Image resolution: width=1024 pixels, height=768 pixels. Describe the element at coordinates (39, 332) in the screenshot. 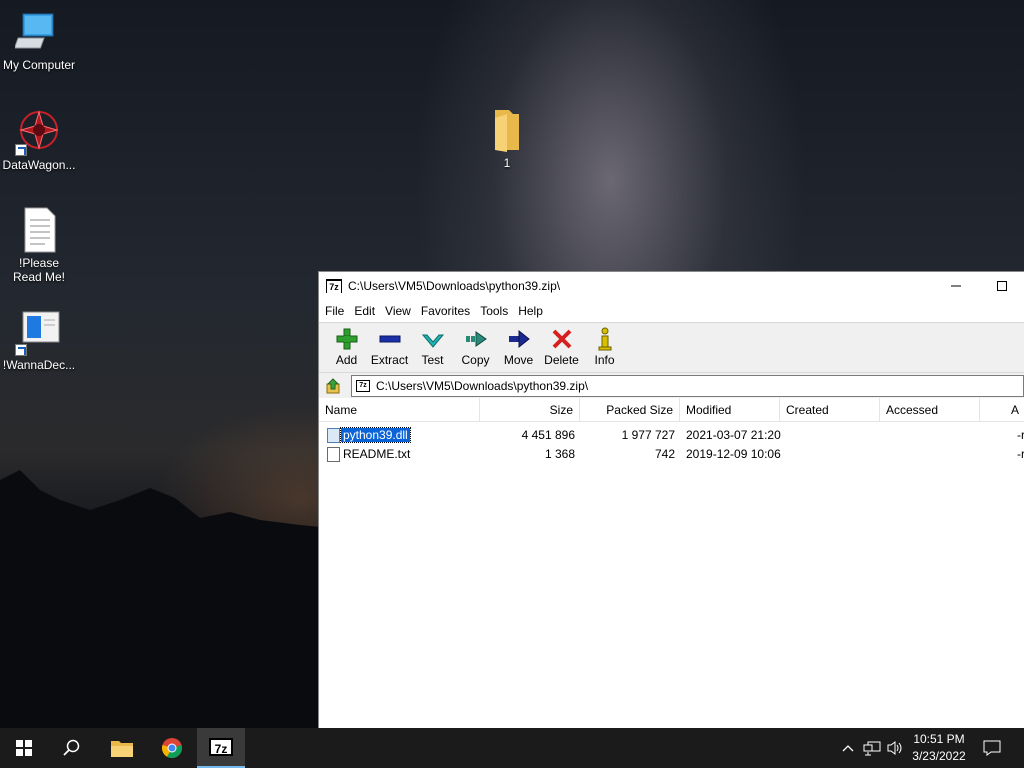

I see `application-window-icon` at that location.